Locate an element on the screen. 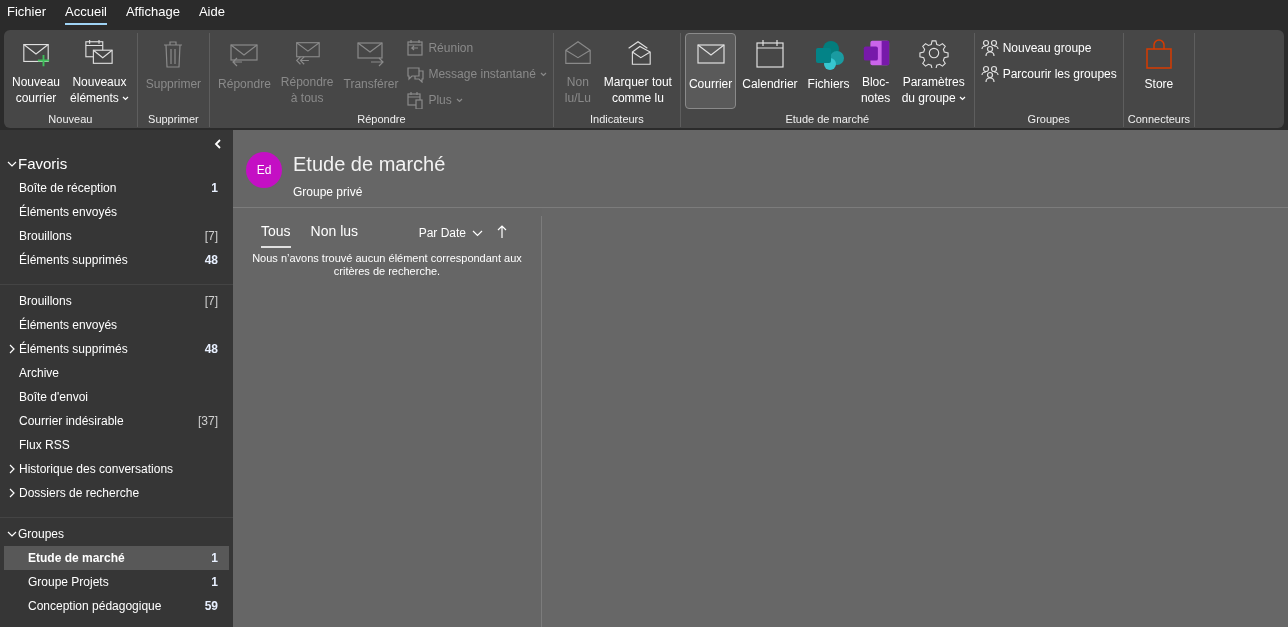 The image size is (1288, 627). ribbon-button: Paramètres du groupe is located at coordinates (933, 71).